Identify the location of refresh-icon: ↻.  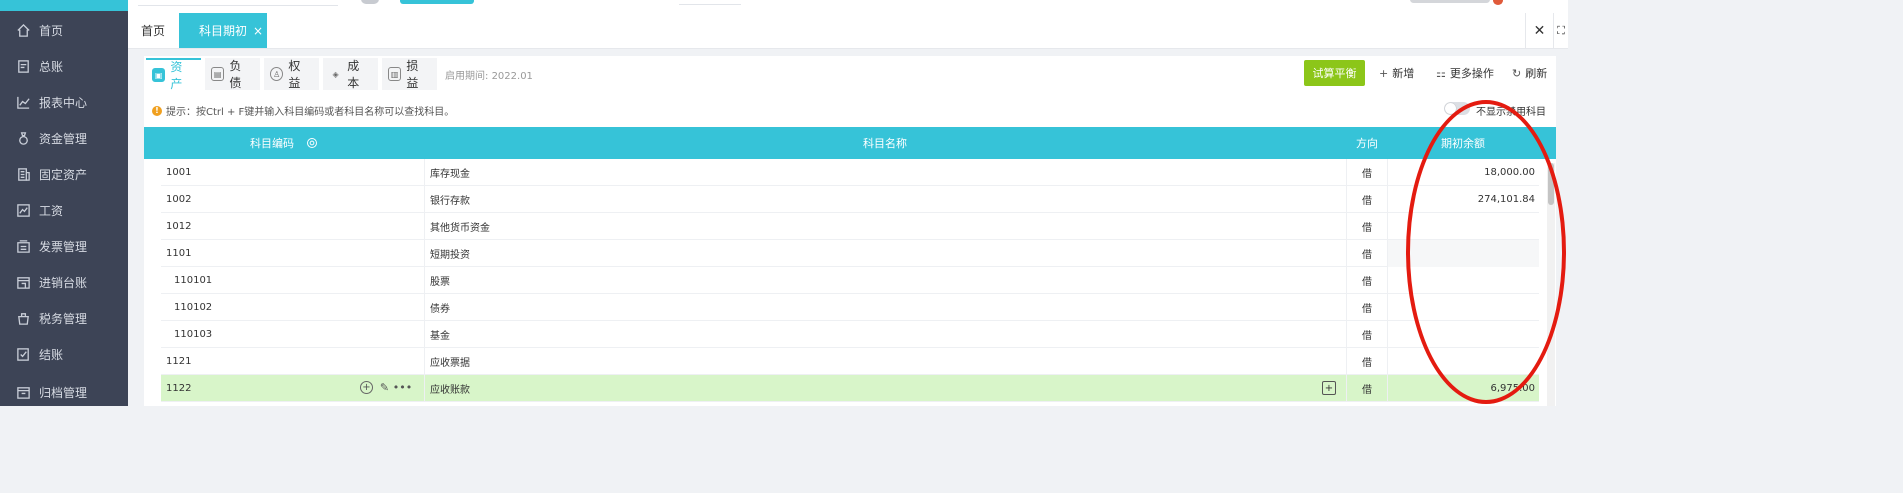
(1517, 73).